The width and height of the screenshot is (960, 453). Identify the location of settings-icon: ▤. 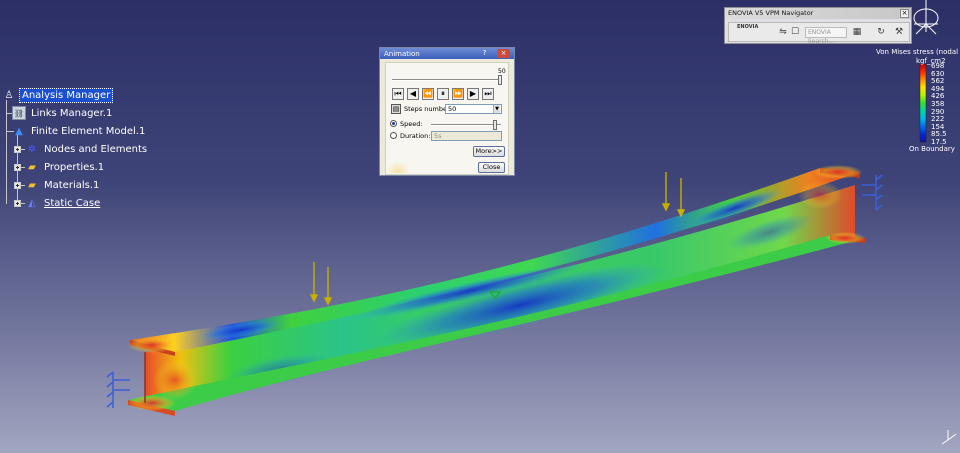
(396, 109).